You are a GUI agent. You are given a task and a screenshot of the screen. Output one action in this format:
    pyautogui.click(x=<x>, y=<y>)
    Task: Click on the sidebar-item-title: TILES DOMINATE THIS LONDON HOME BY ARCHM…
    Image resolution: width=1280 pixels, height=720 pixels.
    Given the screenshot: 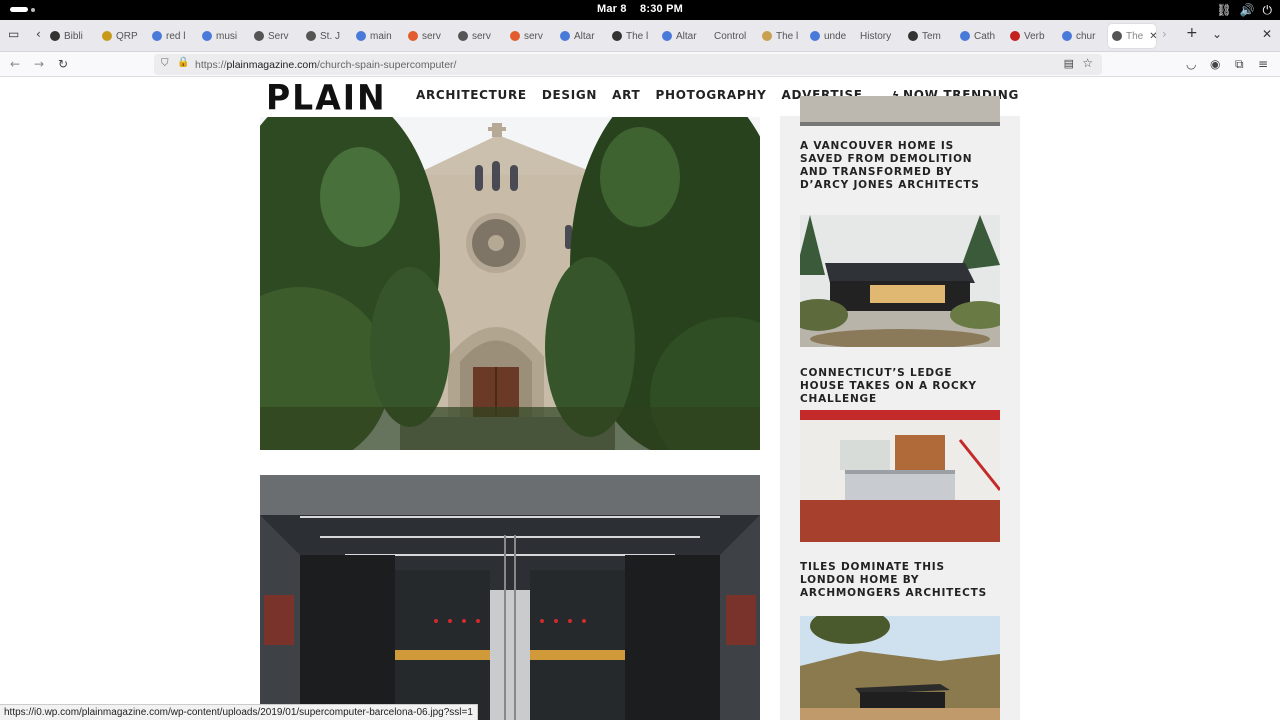 What is the action you would take?
    pyautogui.click(x=900, y=580)
    